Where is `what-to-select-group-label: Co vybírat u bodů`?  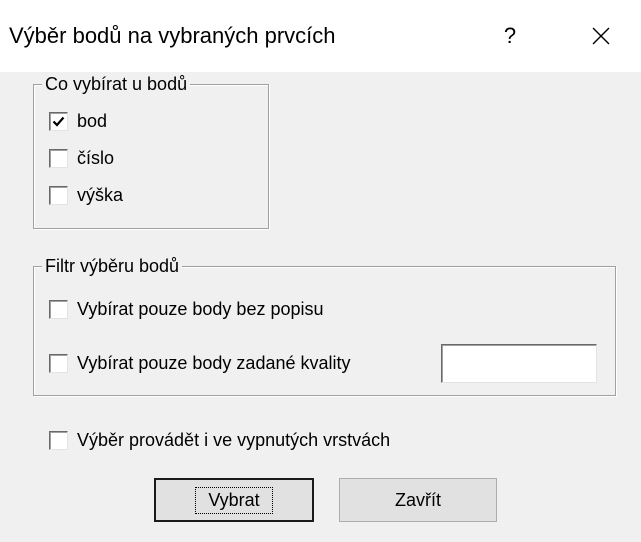
what-to-select-group-label: Co vybírat u bodů is located at coordinates (116, 84).